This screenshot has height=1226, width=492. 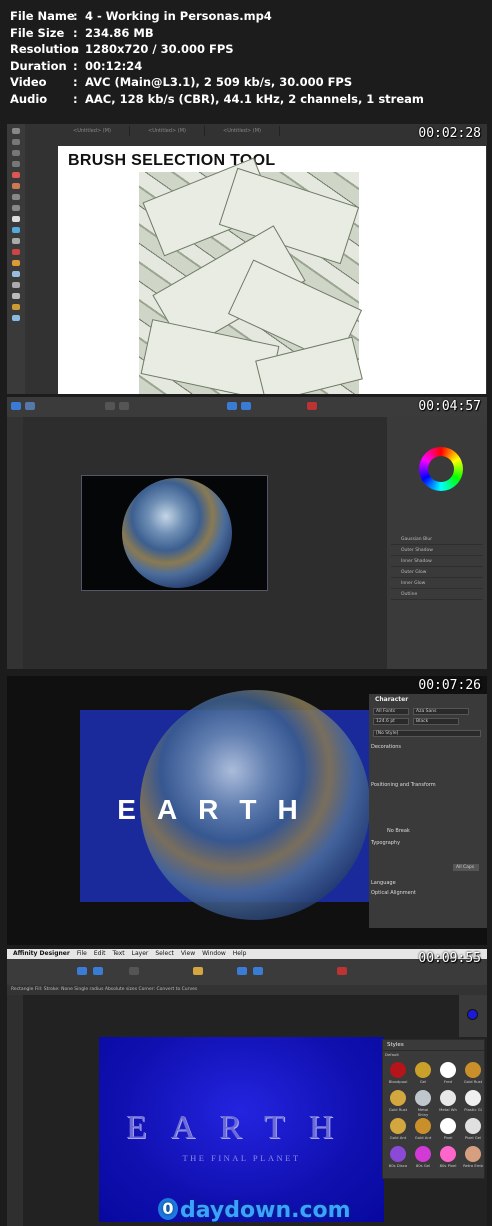 What do you see at coordinates (441, 469) in the screenshot?
I see `color-wheel` at bounding box center [441, 469].